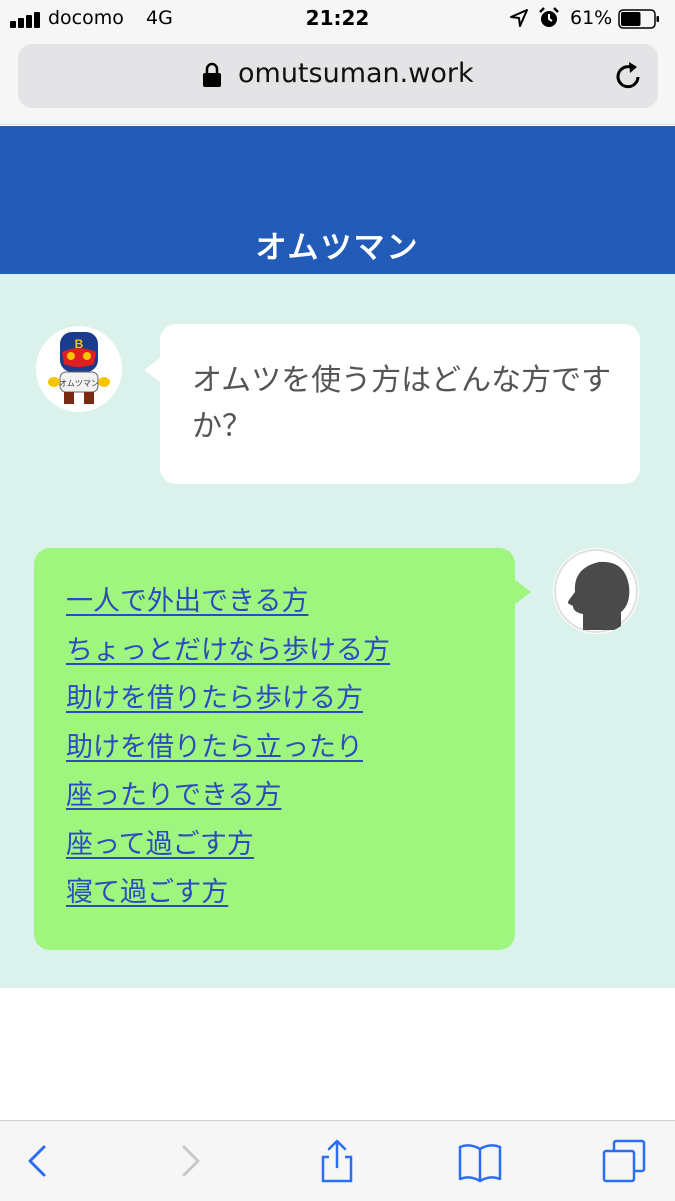 The image size is (675, 1201). Describe the element at coordinates (480, 1161) in the screenshot. I see `bookmarks-icon` at that location.